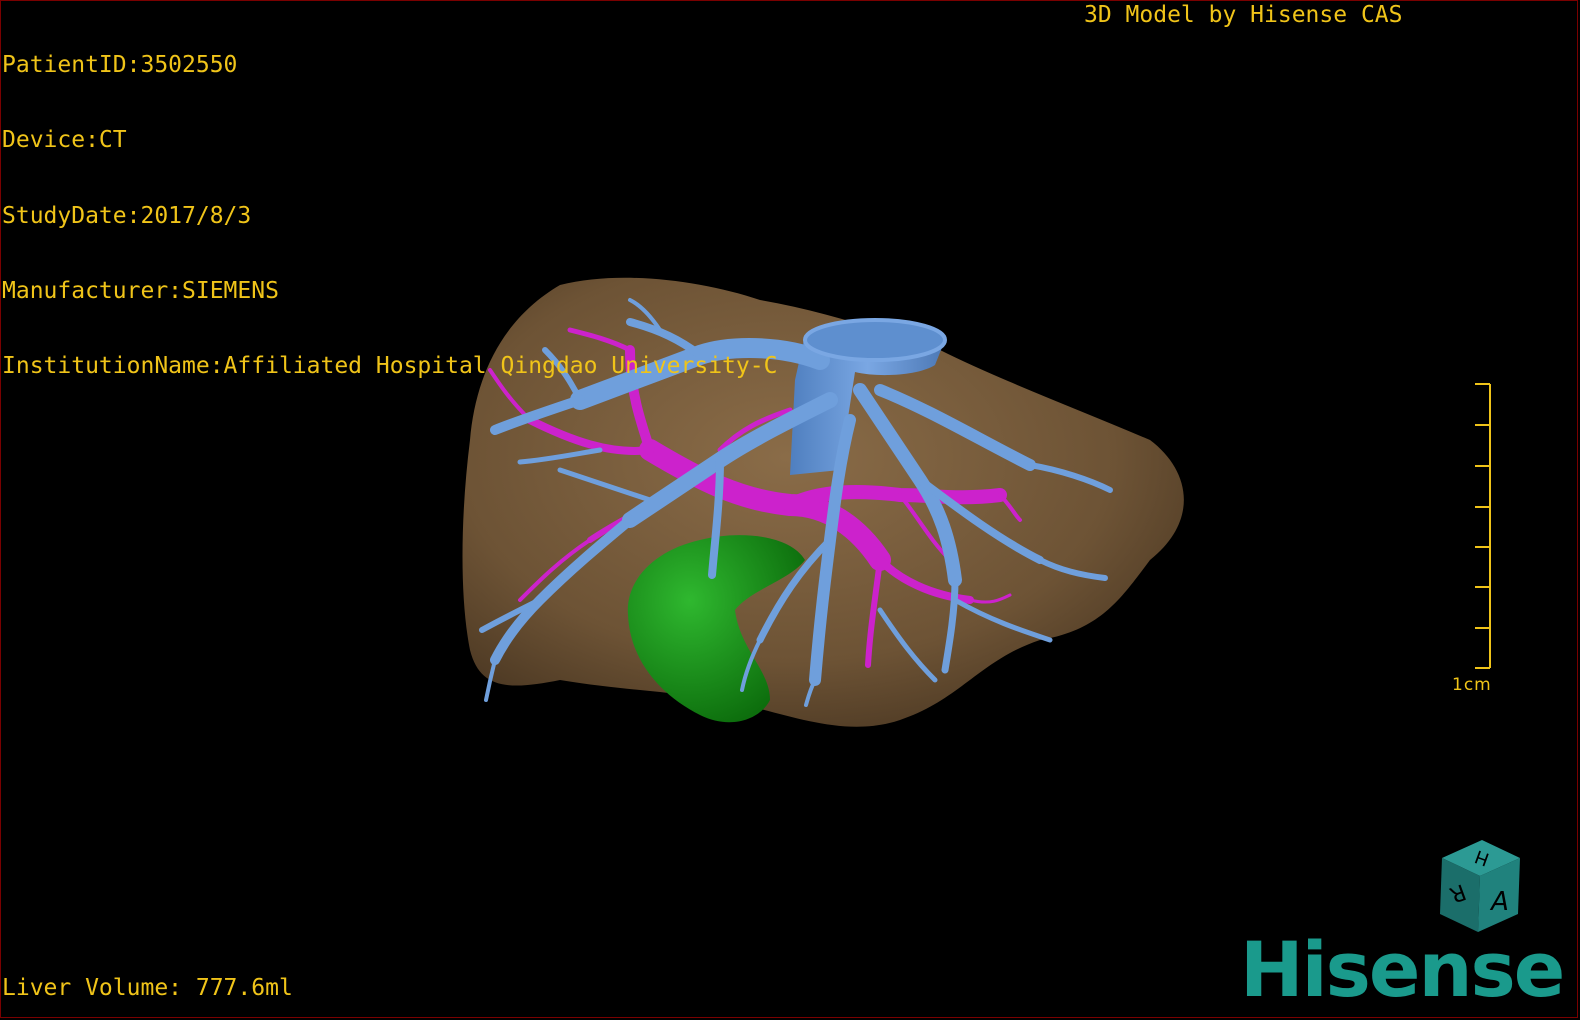  What do you see at coordinates (127, 215) in the screenshot?
I see `study-date: StudyDate:2017/8/3` at bounding box center [127, 215].